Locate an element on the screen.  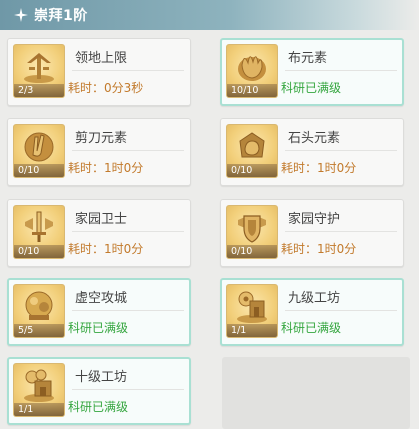
research-name: 剪刀元素 is located at coordinates (101, 138).